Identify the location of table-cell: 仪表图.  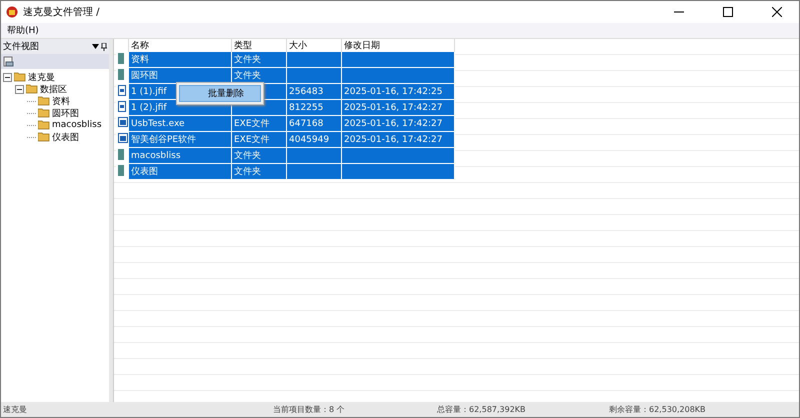
(144, 172).